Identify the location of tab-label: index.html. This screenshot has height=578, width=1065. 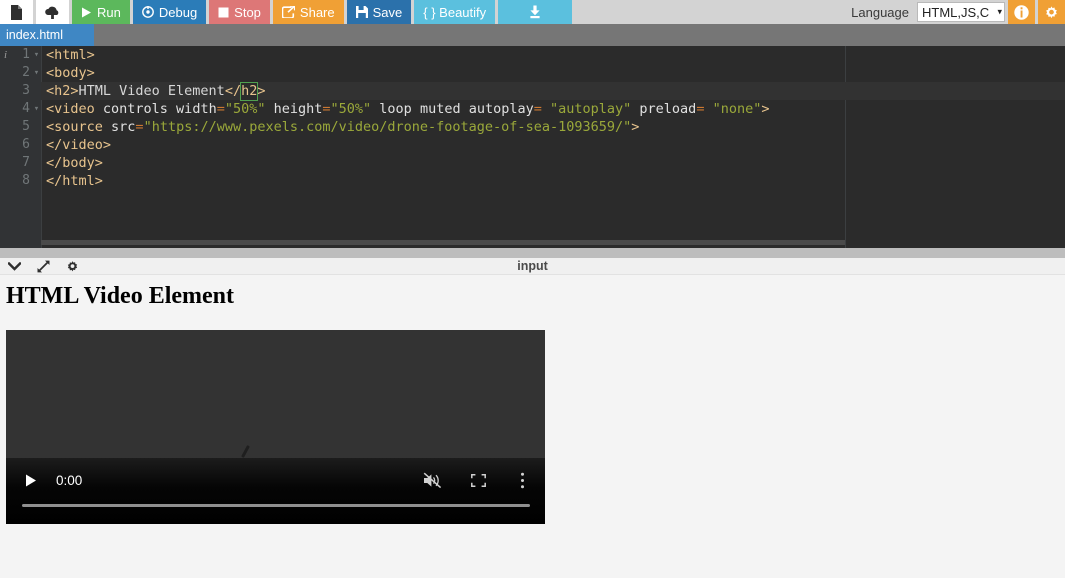
(34, 35).